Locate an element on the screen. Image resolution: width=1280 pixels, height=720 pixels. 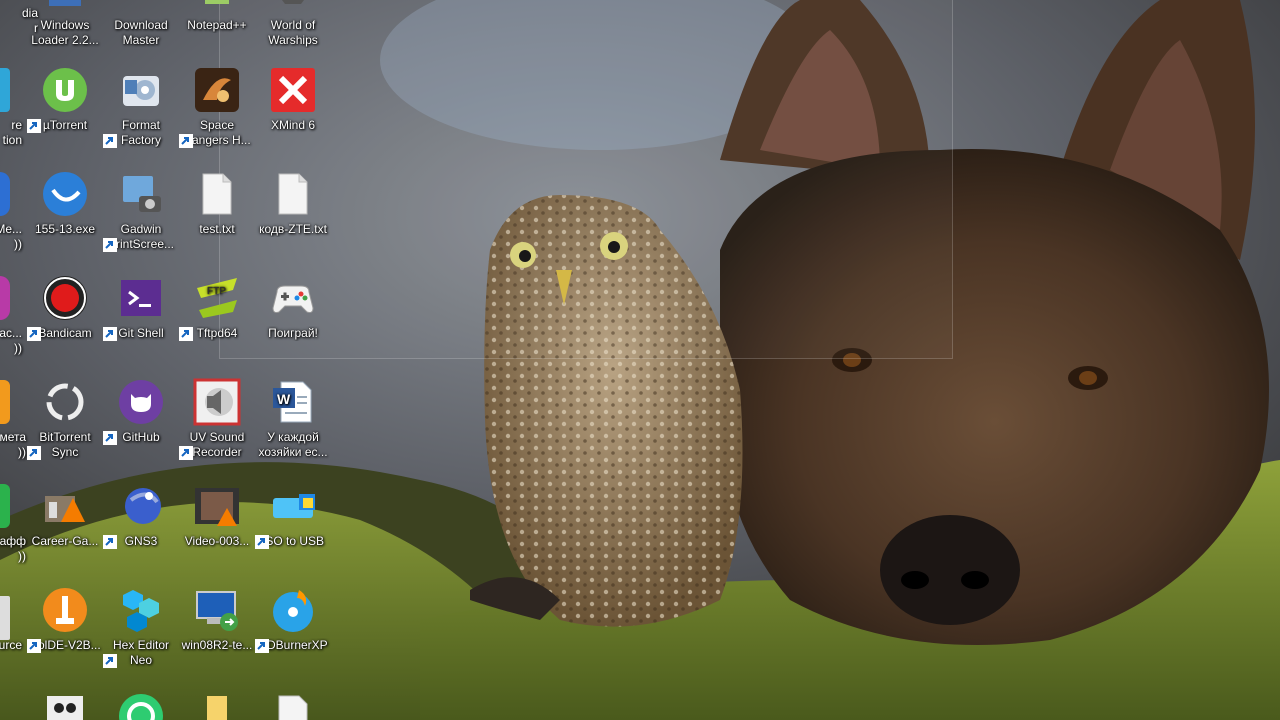
gns3-icon is located at coordinates (141, 506).